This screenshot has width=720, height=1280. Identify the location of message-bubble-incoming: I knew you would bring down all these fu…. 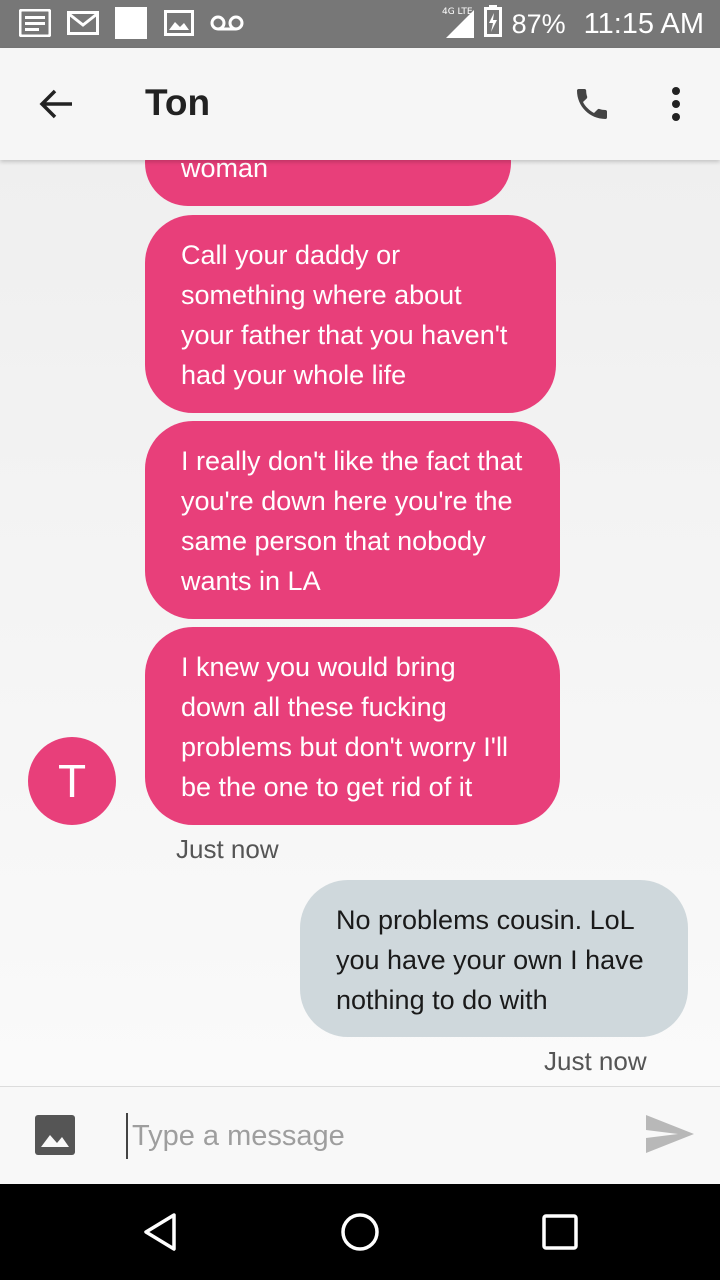
(352, 726).